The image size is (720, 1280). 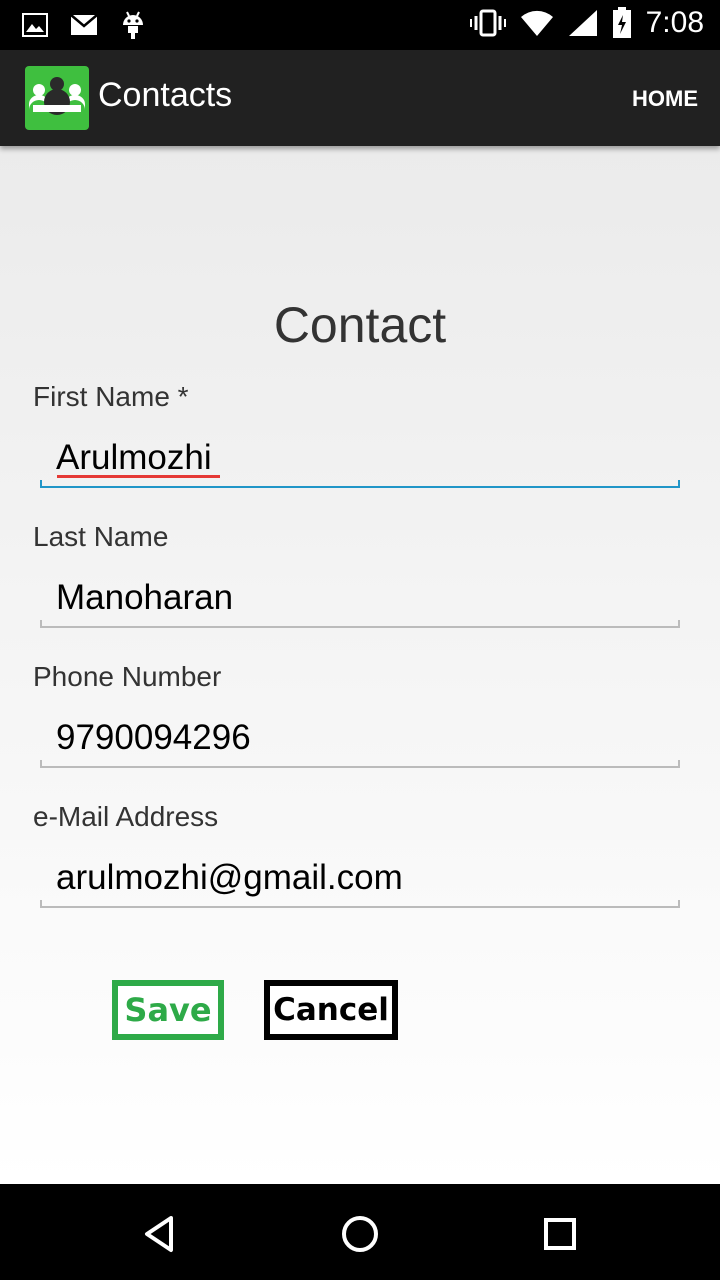 I want to click on wifi-icon, so click(x=536, y=23).